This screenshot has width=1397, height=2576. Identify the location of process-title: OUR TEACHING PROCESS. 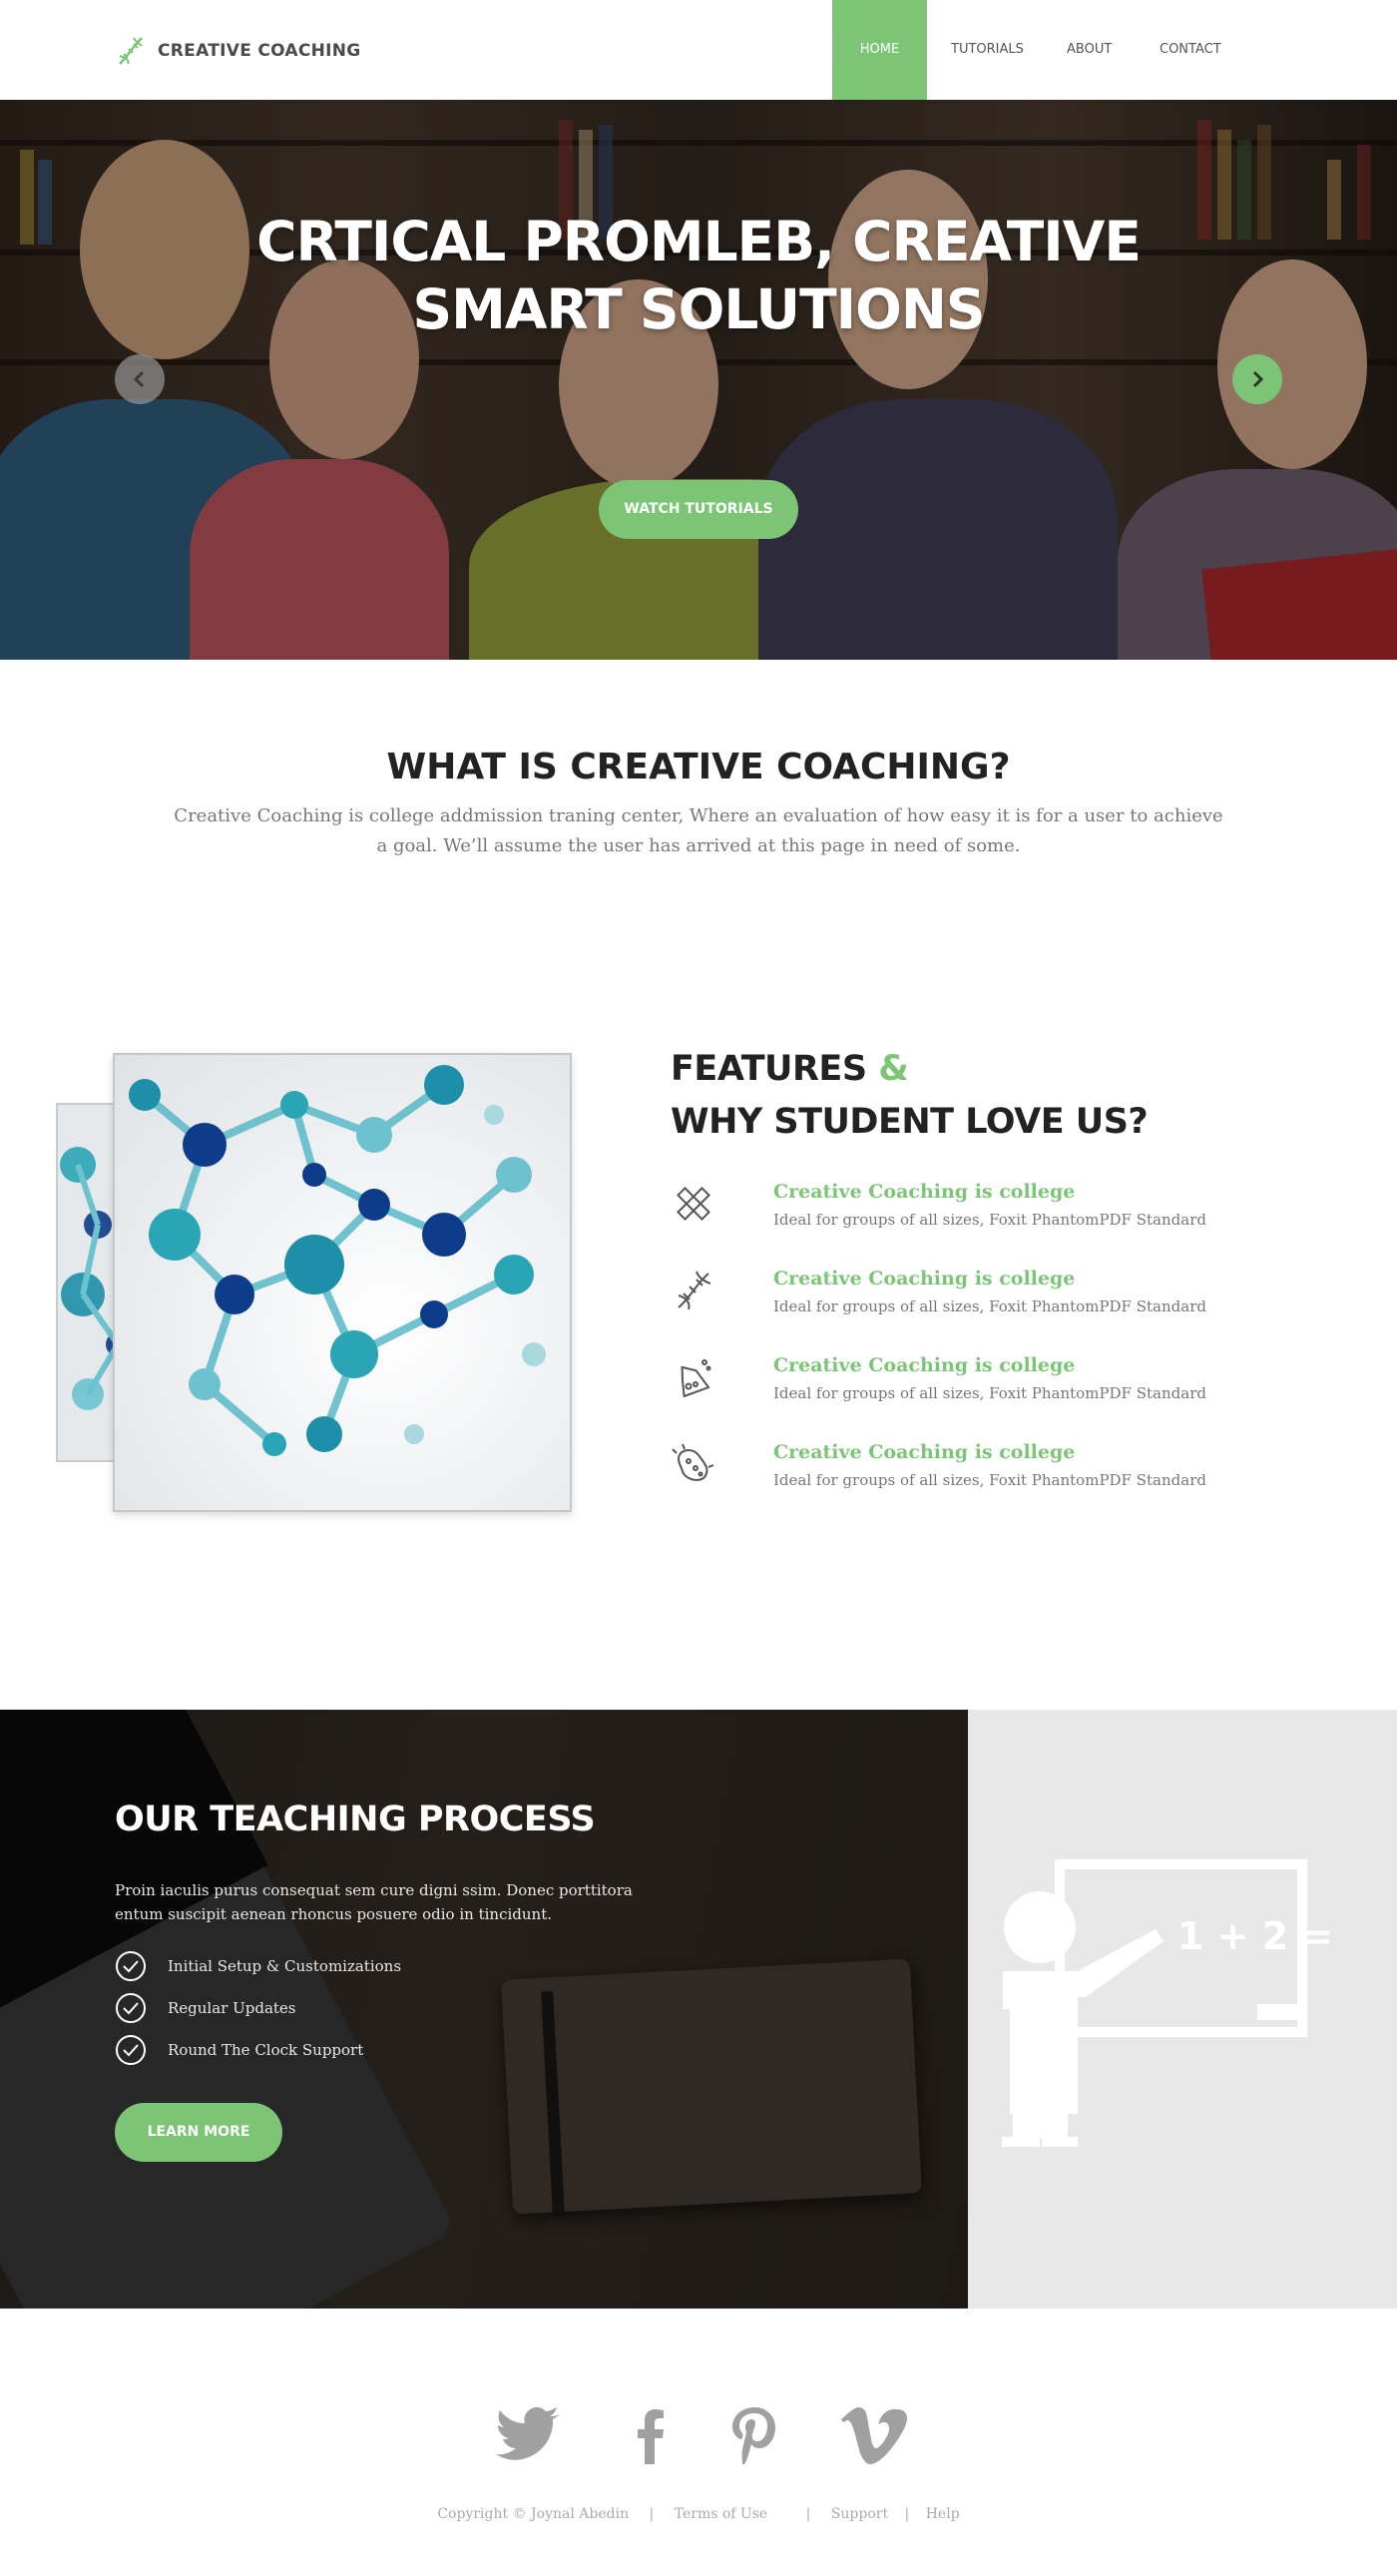
(355, 1820).